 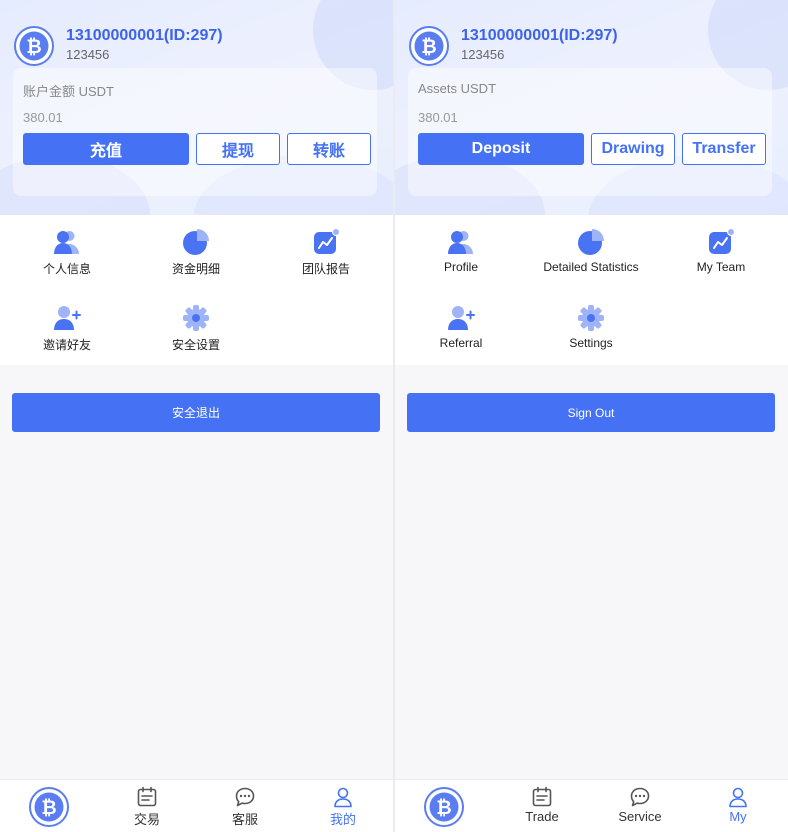 I want to click on balance-label: 账户金额 USDT, so click(x=69, y=91).